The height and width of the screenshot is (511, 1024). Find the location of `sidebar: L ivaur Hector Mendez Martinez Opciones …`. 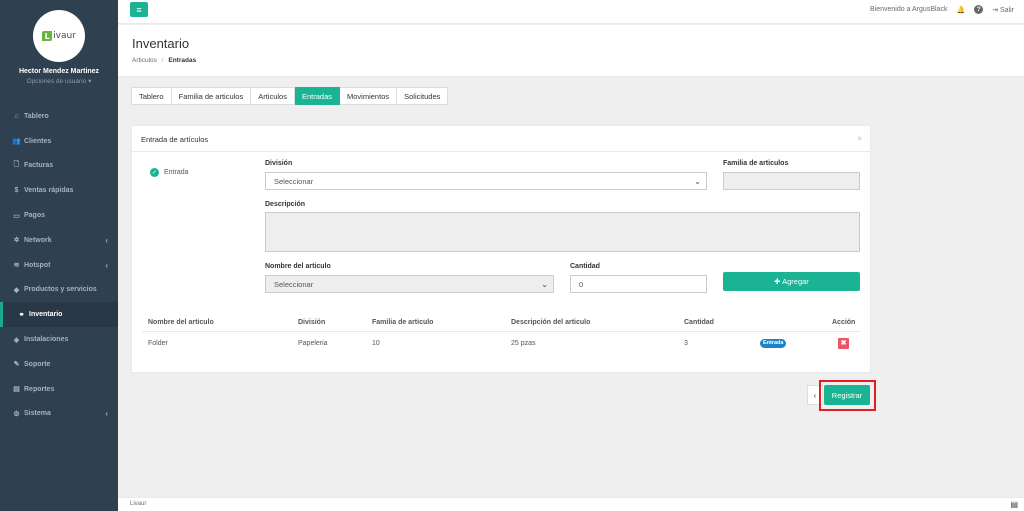

sidebar: L ivaur Hector Mendez Martinez Opciones … is located at coordinates (59, 255).